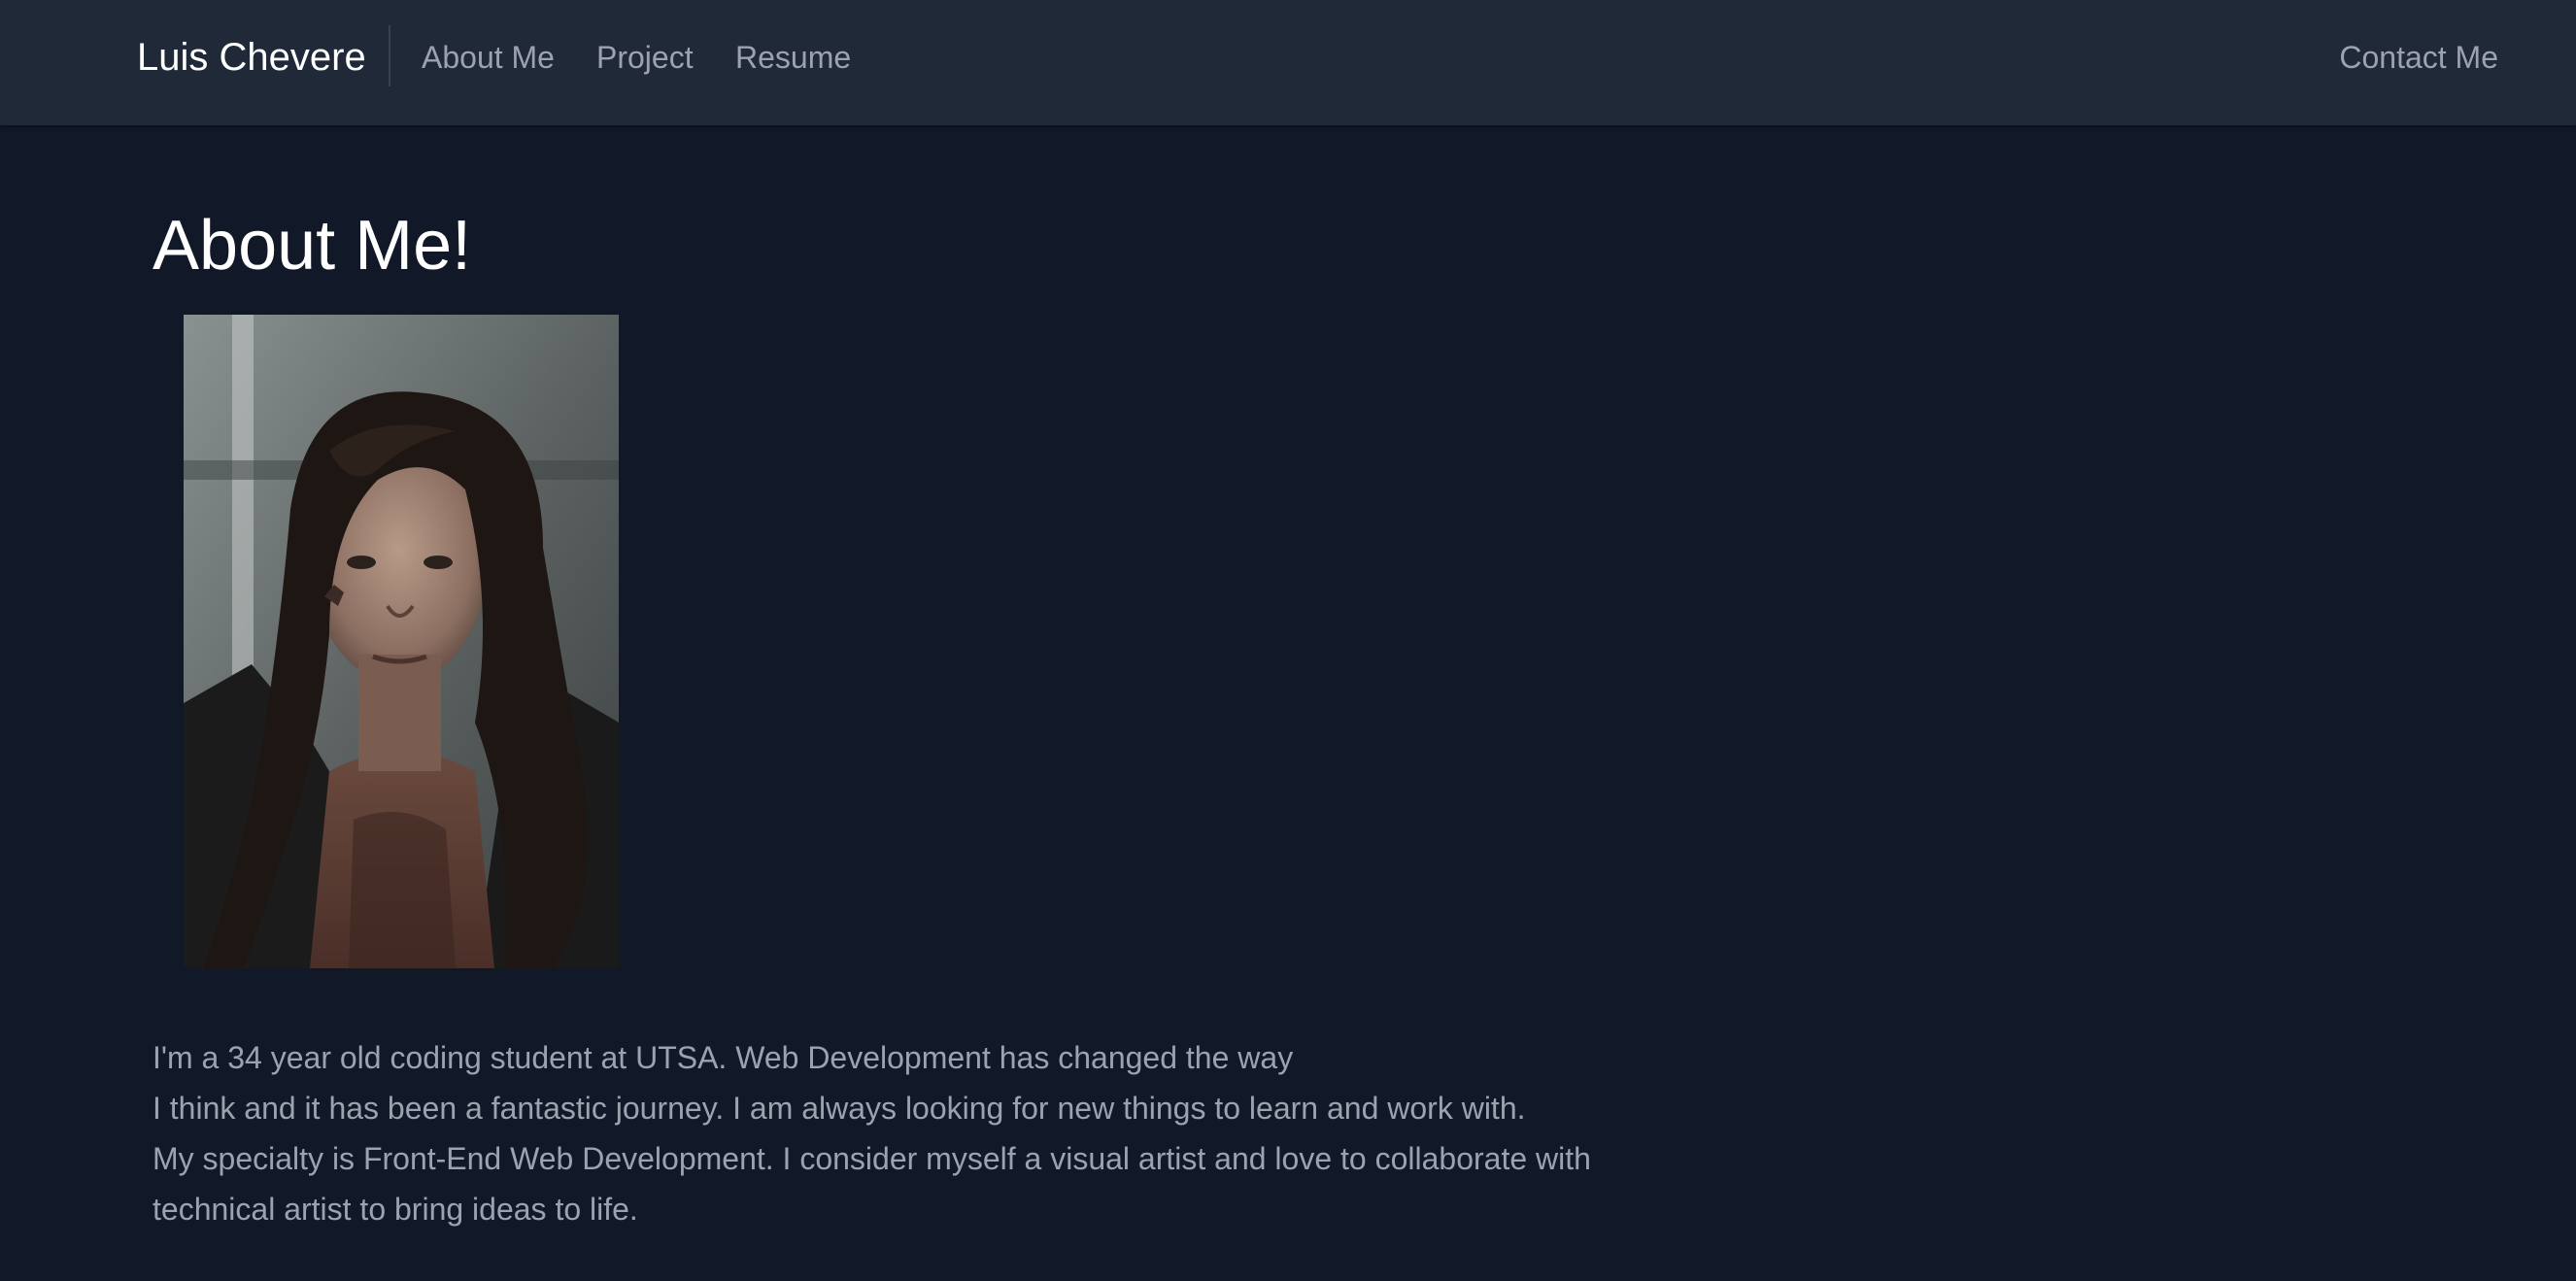 The height and width of the screenshot is (1281, 2576). What do you see at coordinates (2418, 57) in the screenshot?
I see `nav-link-contact-me: Contact Me` at bounding box center [2418, 57].